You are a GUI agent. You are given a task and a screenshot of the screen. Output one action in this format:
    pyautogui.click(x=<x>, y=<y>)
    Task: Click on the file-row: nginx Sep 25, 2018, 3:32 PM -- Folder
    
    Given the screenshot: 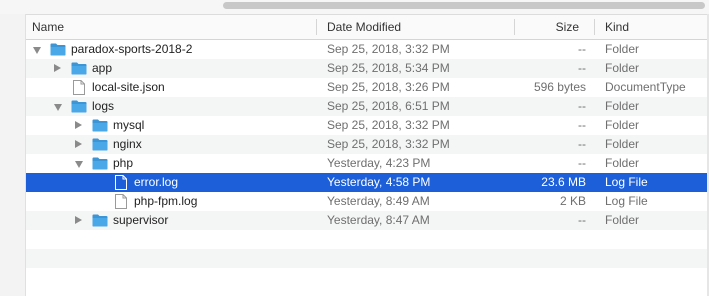 What is the action you would take?
    pyautogui.click(x=366, y=144)
    